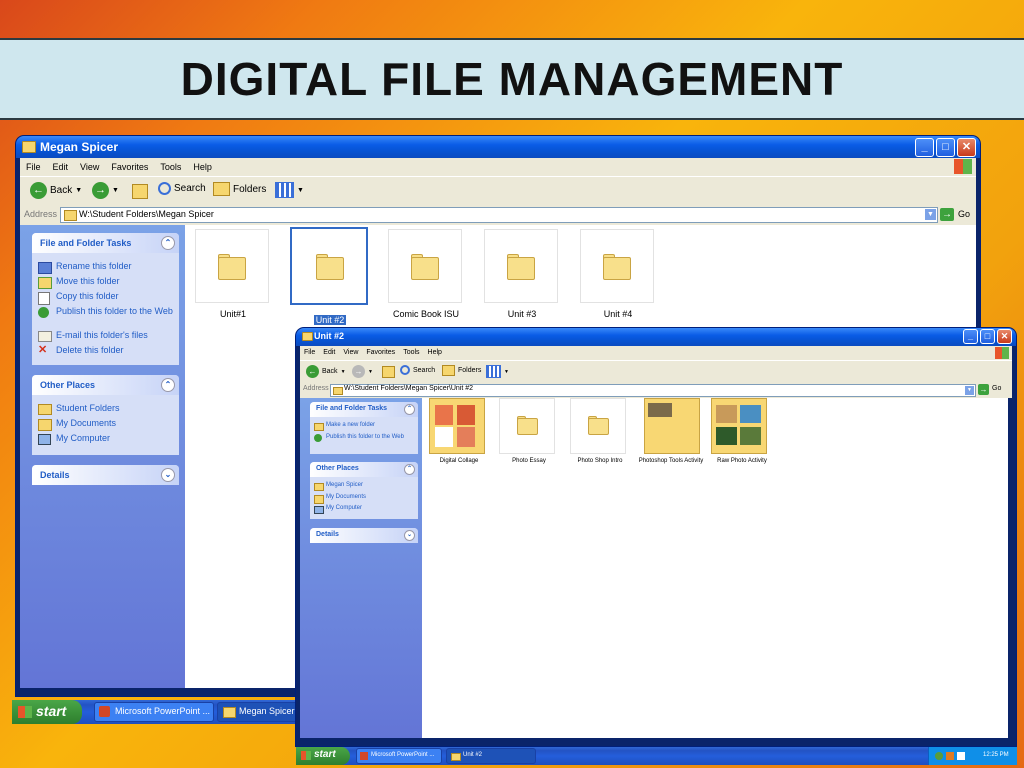  Describe the element at coordinates (459, 431) in the screenshot. I see `folder-item: Digital Collage` at that location.